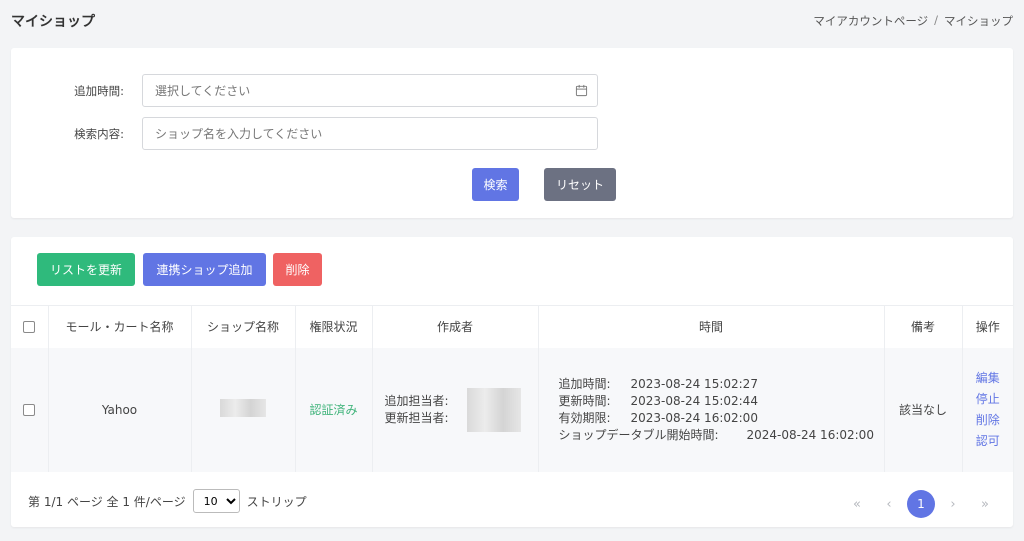 This screenshot has height=541, width=1024. I want to click on last-page-button: », so click(985, 504).